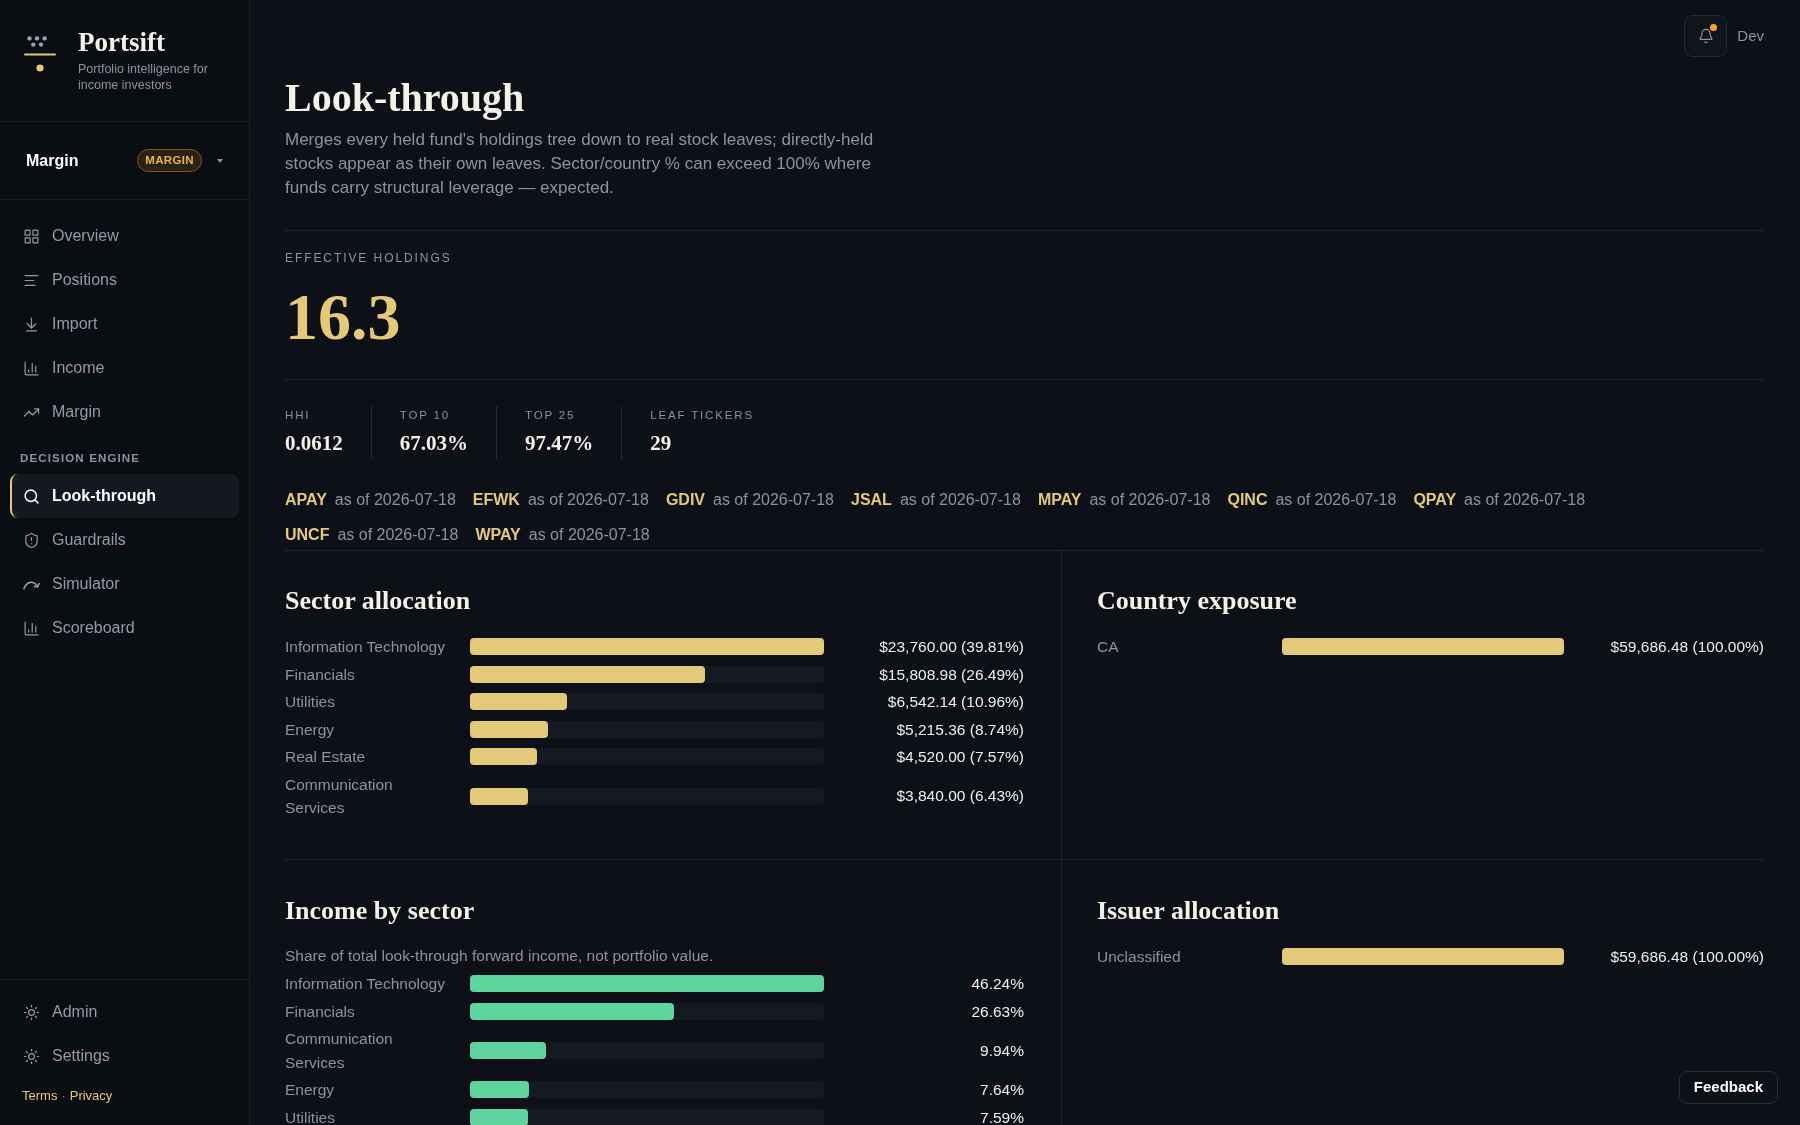  I want to click on stat-label: HHI, so click(298, 415).